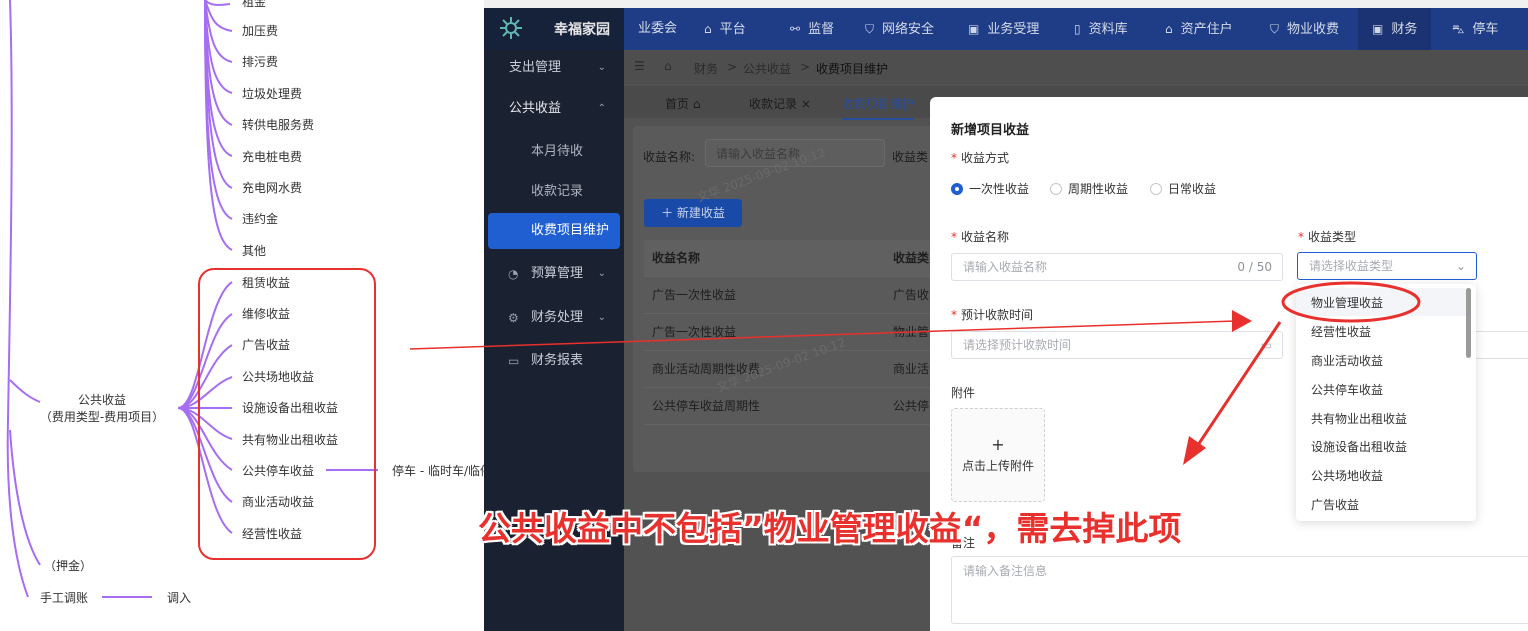 This screenshot has height=631, width=1528. Describe the element at coordinates (1359, 420) in the screenshot. I see `dropdown-option: 共有物业出租收益` at that location.